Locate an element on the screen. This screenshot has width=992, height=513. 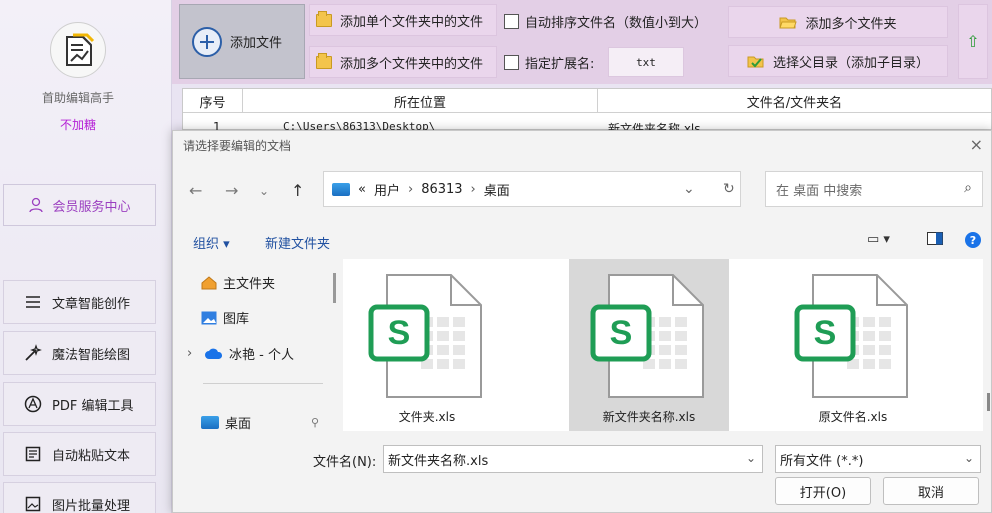
close-icon: × is located at coordinates (976, 144).